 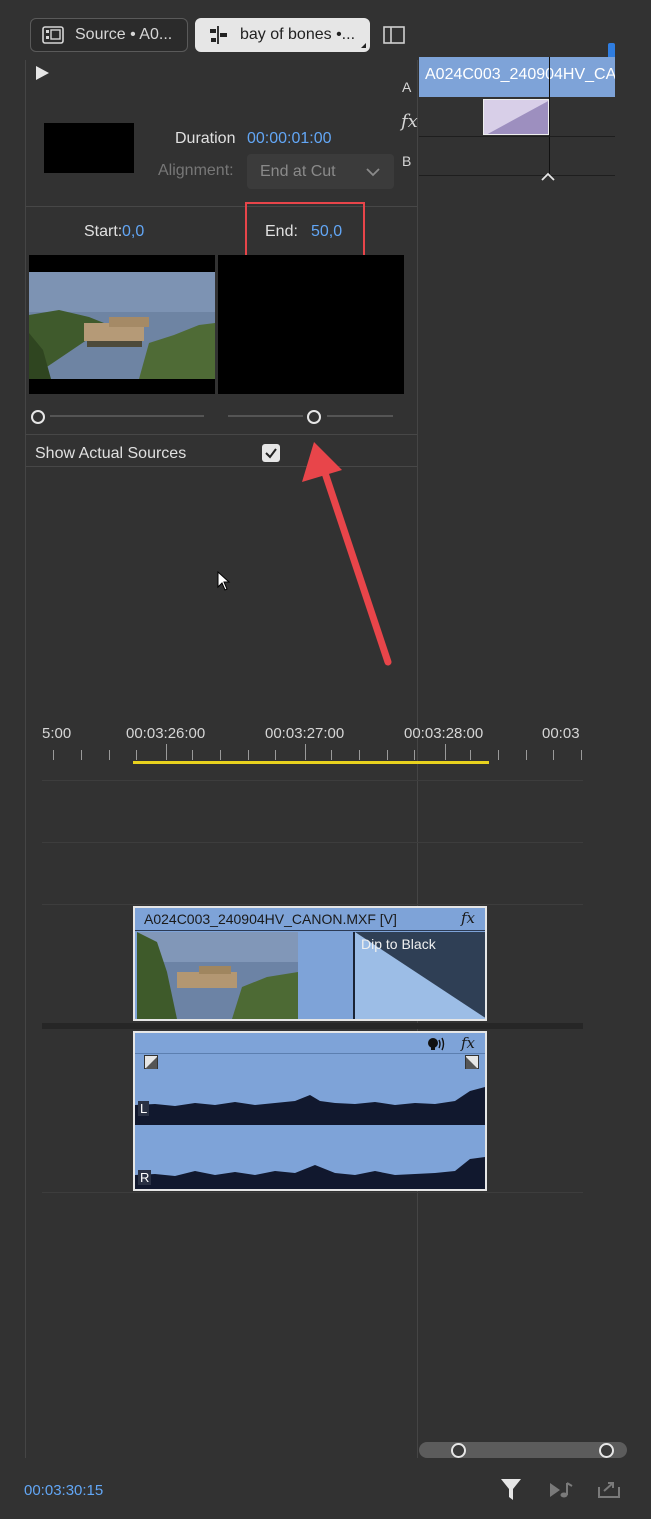 What do you see at coordinates (145, 1177) in the screenshot?
I see `audio-channel-right-label: R` at bounding box center [145, 1177].